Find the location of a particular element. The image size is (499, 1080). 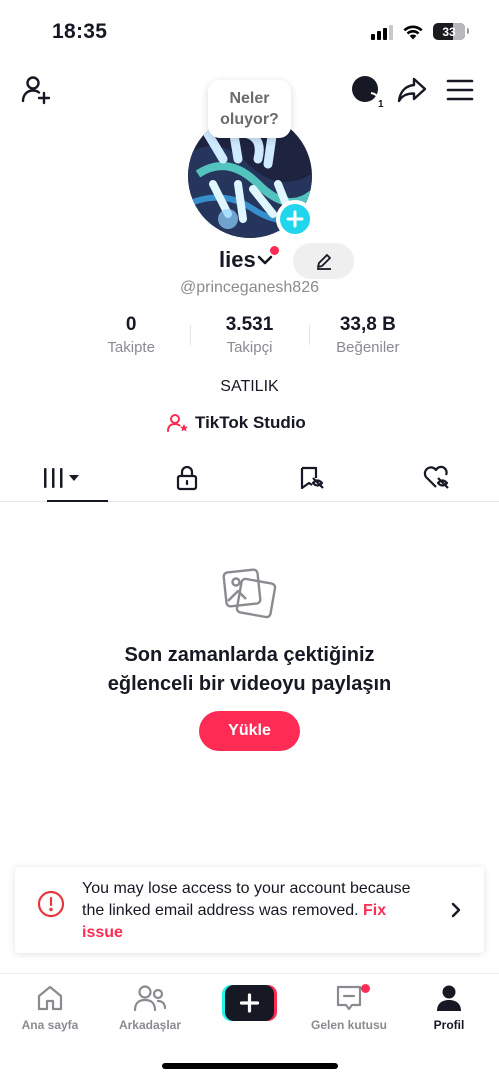

share-profile-button is located at coordinates (412, 90).